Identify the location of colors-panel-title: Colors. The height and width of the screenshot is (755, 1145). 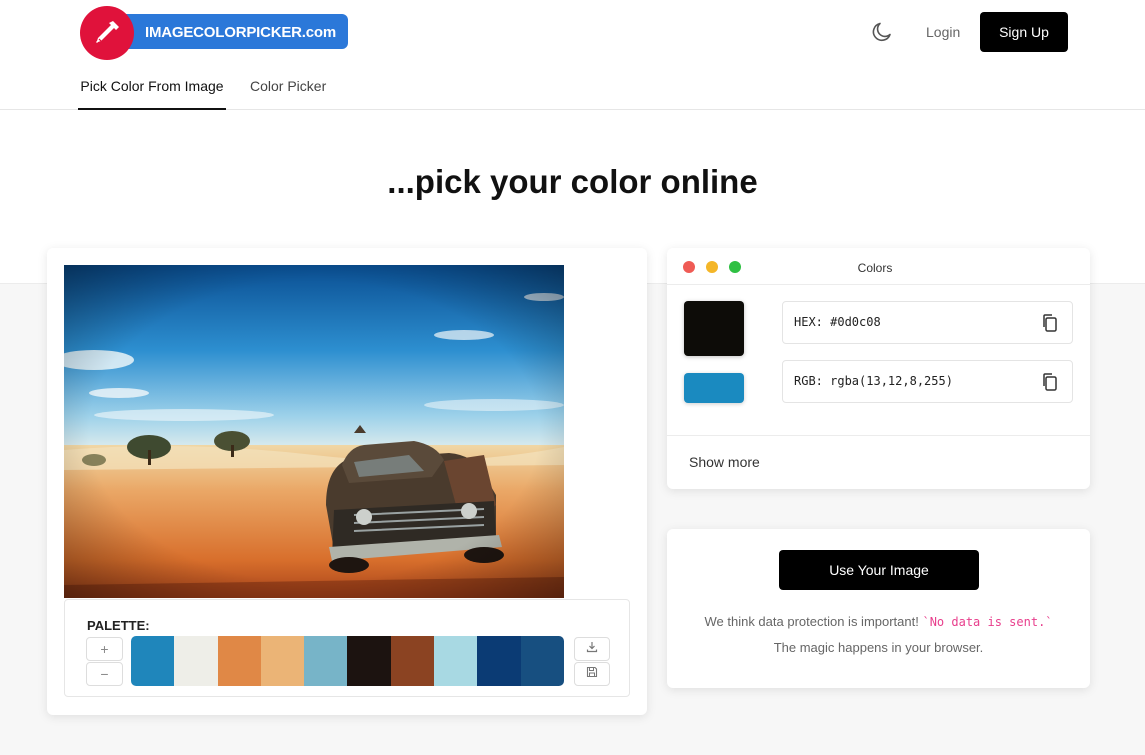
(875, 268).